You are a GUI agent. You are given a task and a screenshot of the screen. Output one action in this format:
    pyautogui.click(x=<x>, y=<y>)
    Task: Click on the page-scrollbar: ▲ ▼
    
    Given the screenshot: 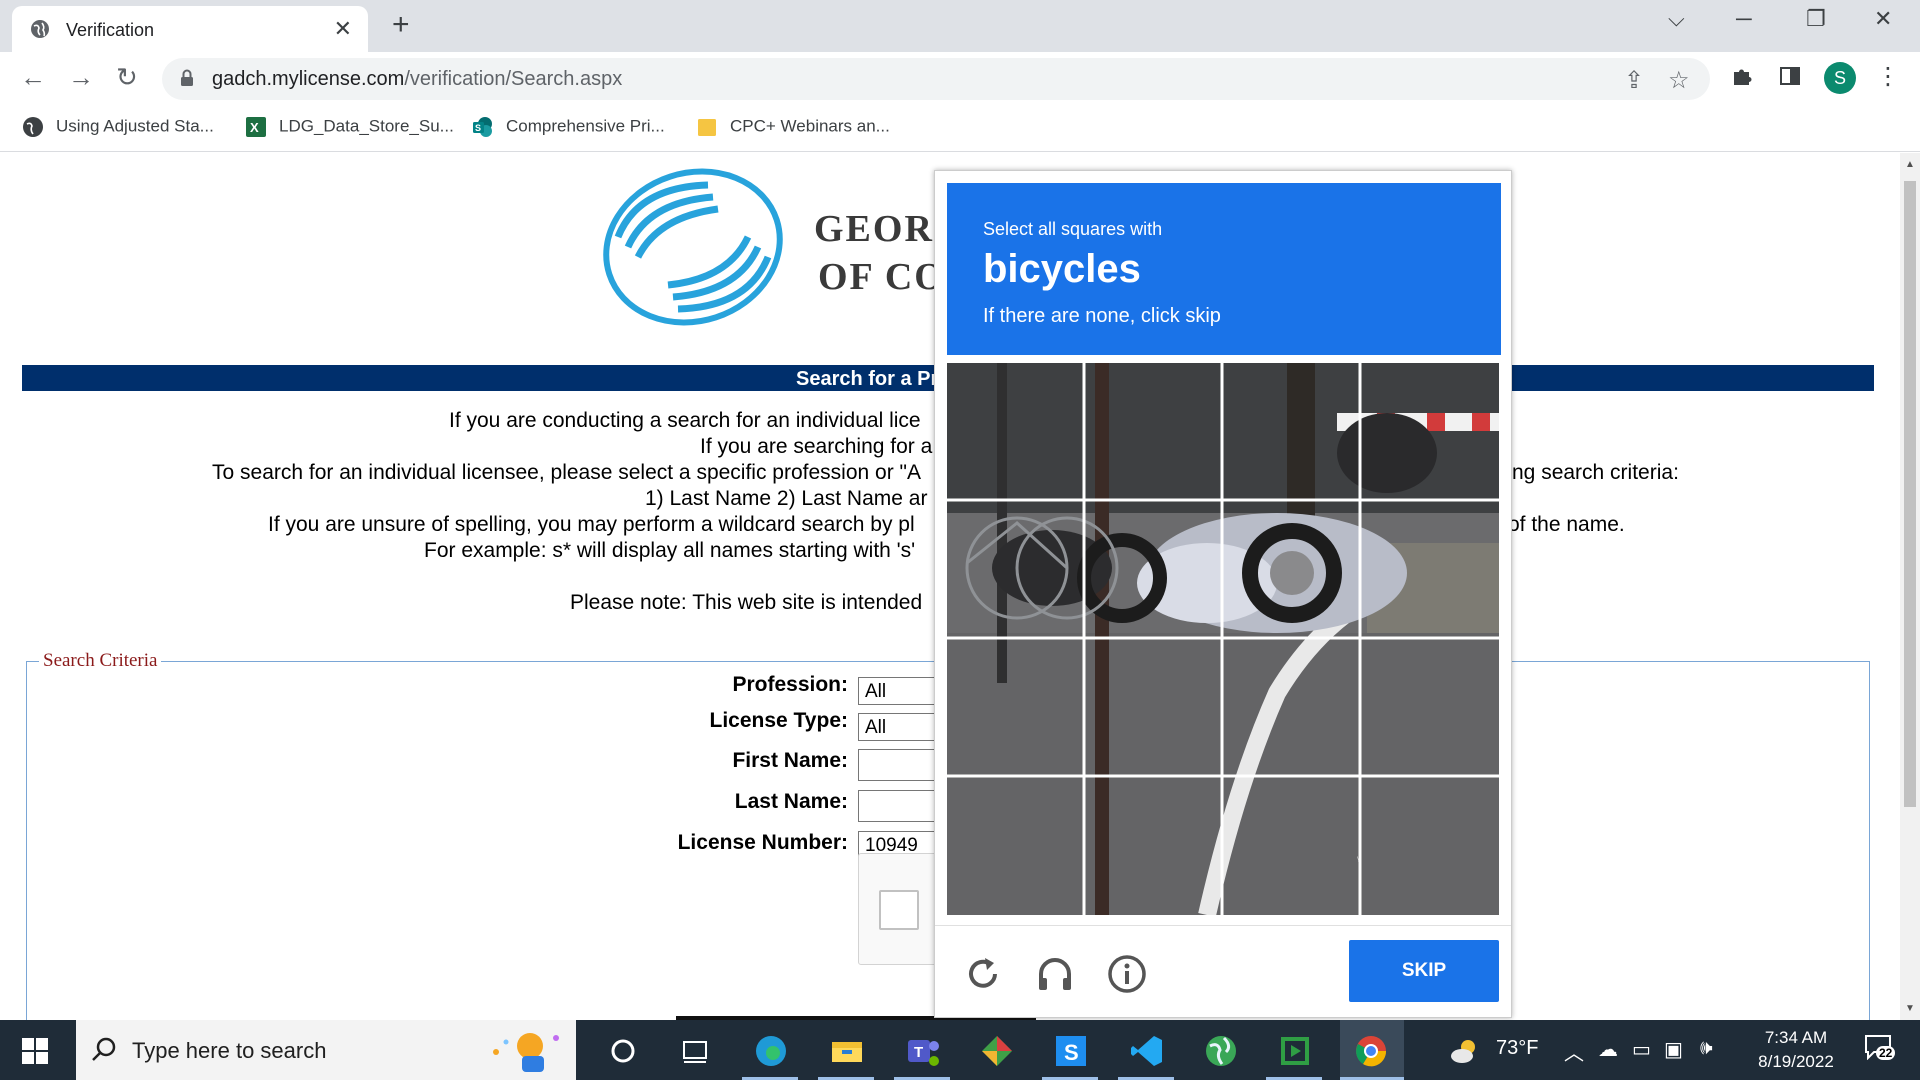 What is the action you would take?
    pyautogui.click(x=1910, y=586)
    